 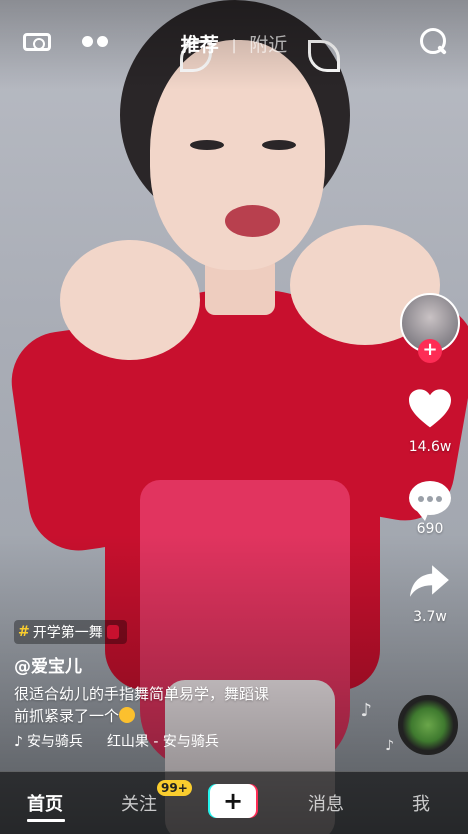 What do you see at coordinates (174, 788) in the screenshot?
I see `follow-badge: 99+` at bounding box center [174, 788].